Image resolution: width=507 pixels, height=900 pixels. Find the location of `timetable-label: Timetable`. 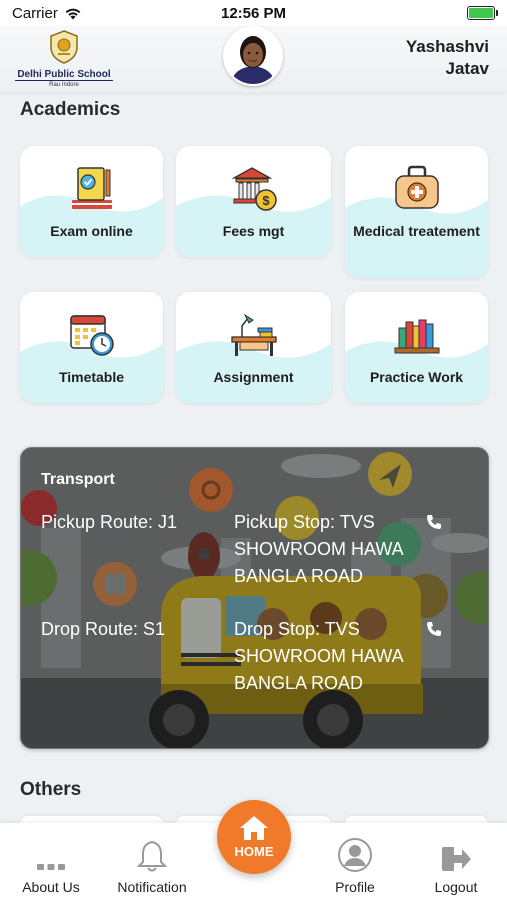

timetable-label: Timetable is located at coordinates (91, 377).